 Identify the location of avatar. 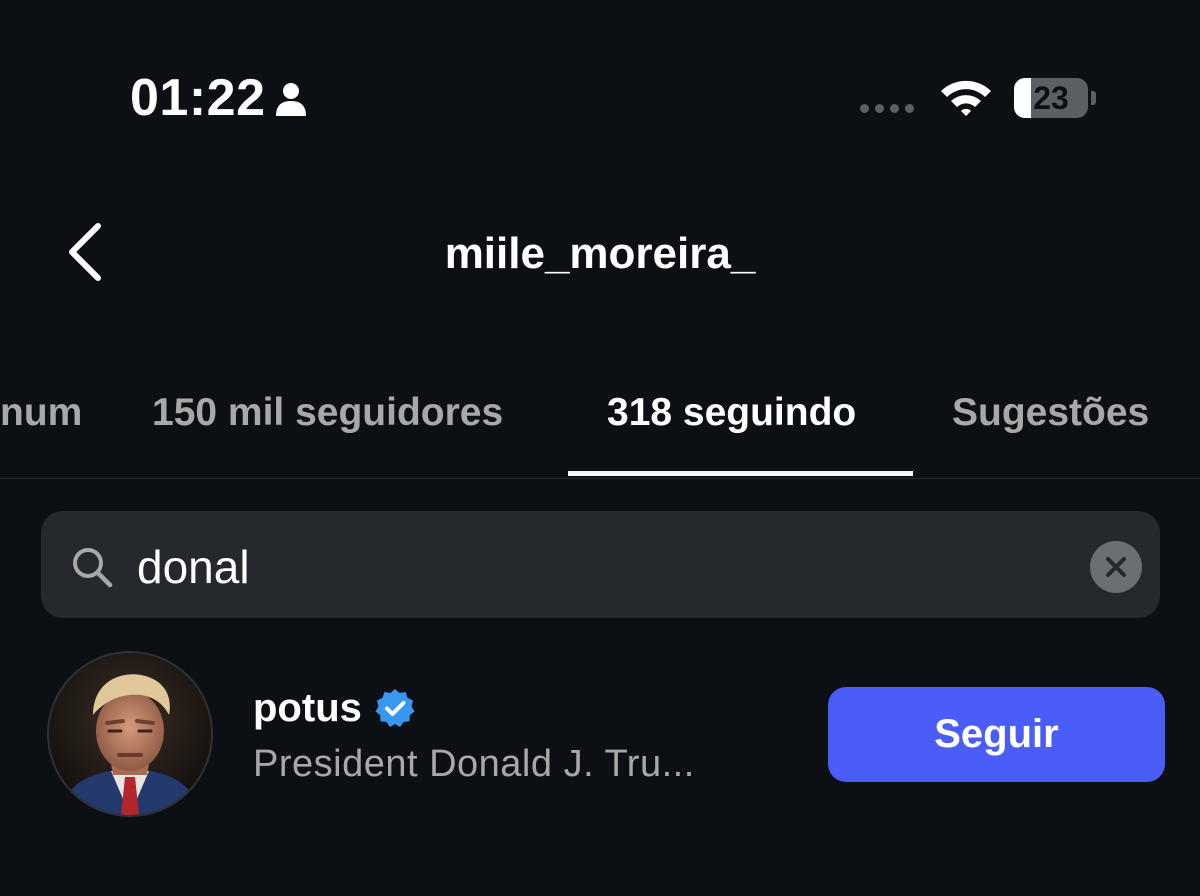
(130, 734).